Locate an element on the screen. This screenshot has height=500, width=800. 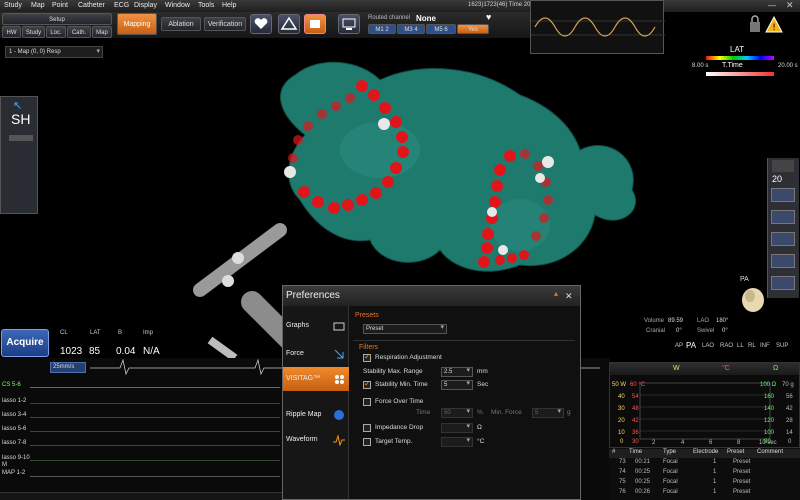
force-over-time-checkbox is located at coordinates (367, 402).